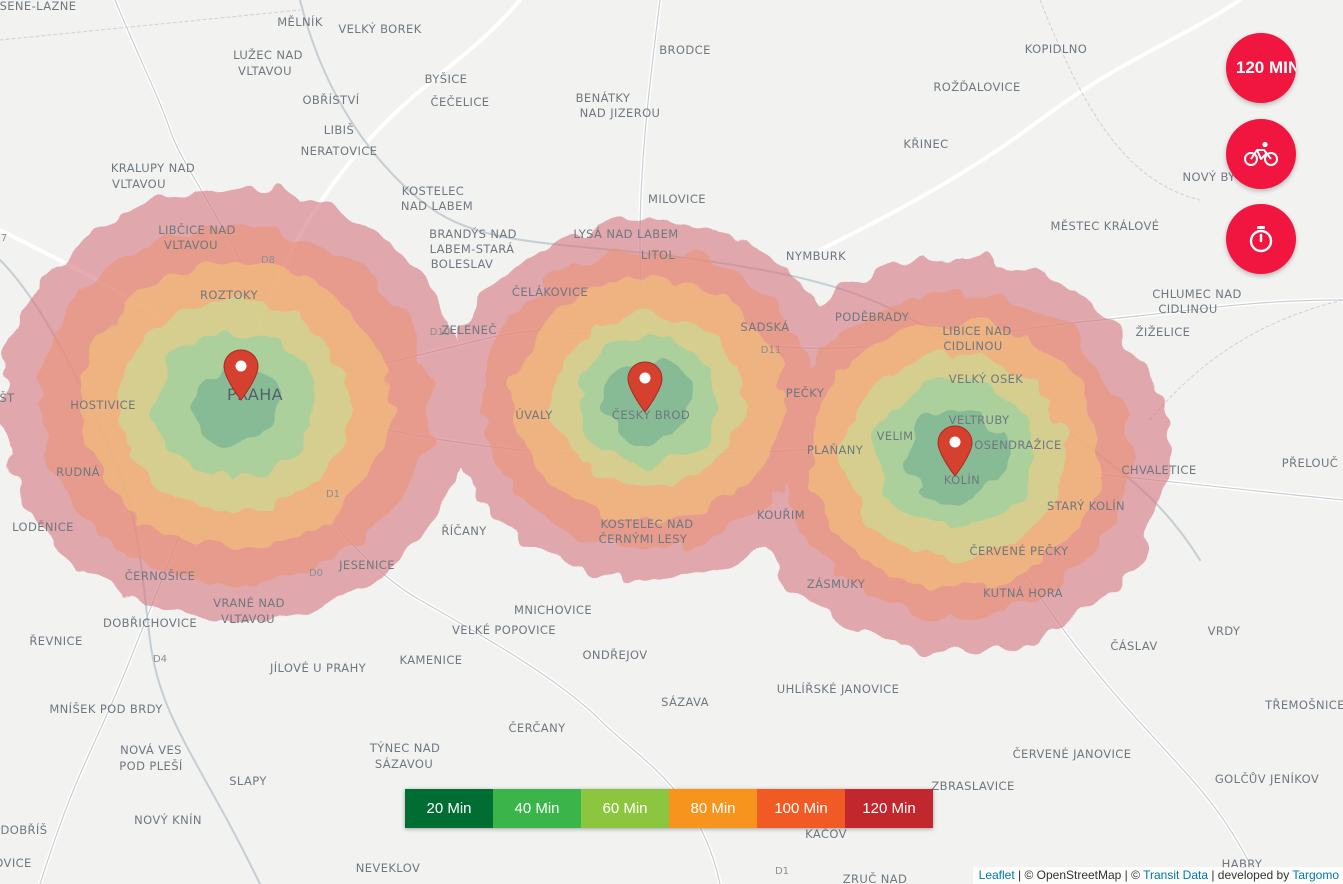 This screenshot has height=884, width=1343. I want to click on legend-item-6: 120 Min, so click(889, 808).